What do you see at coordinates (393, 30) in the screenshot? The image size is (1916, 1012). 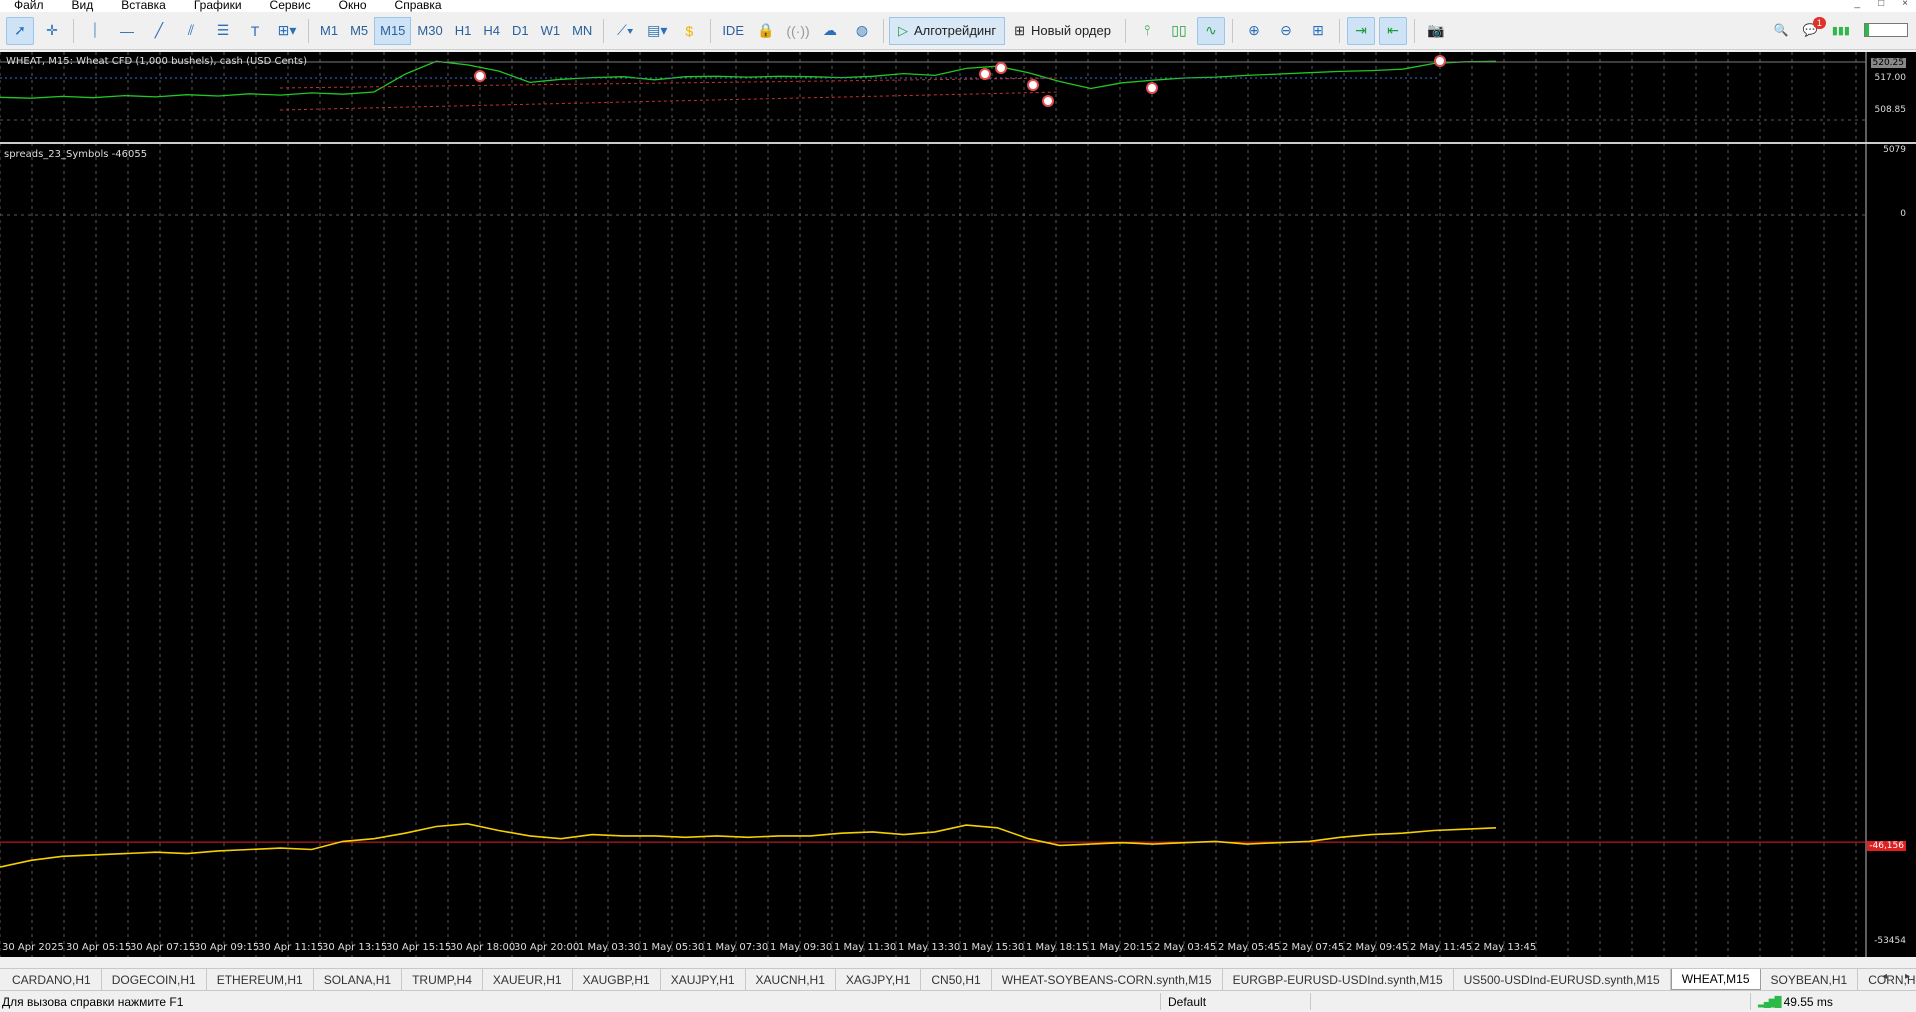 I see `timeframe-m15: M15` at bounding box center [393, 30].